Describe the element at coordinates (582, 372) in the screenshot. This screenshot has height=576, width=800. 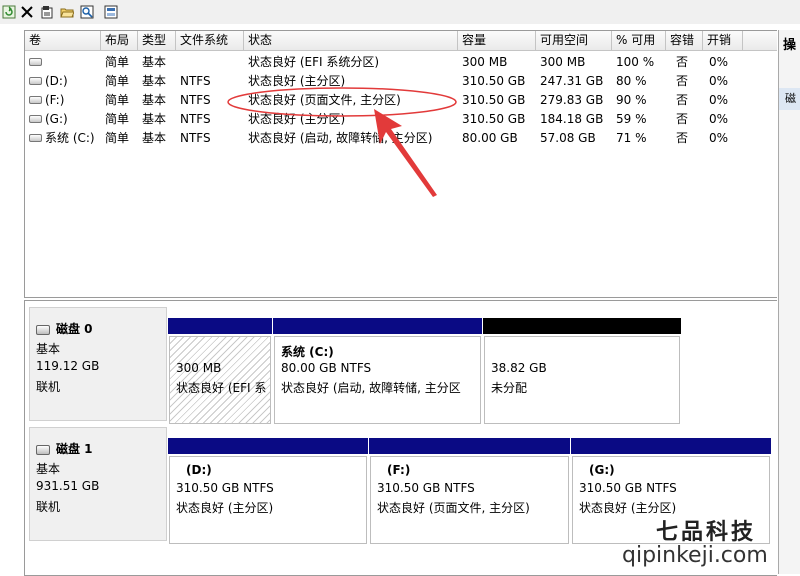
I see `partition-unallocated: 38.82 GB 未分配` at that location.